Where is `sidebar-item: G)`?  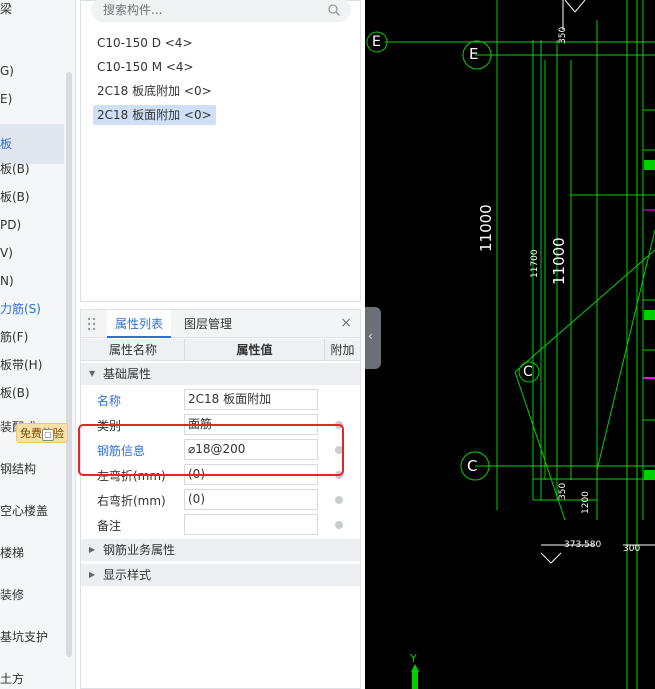 sidebar-item: G) is located at coordinates (7, 71).